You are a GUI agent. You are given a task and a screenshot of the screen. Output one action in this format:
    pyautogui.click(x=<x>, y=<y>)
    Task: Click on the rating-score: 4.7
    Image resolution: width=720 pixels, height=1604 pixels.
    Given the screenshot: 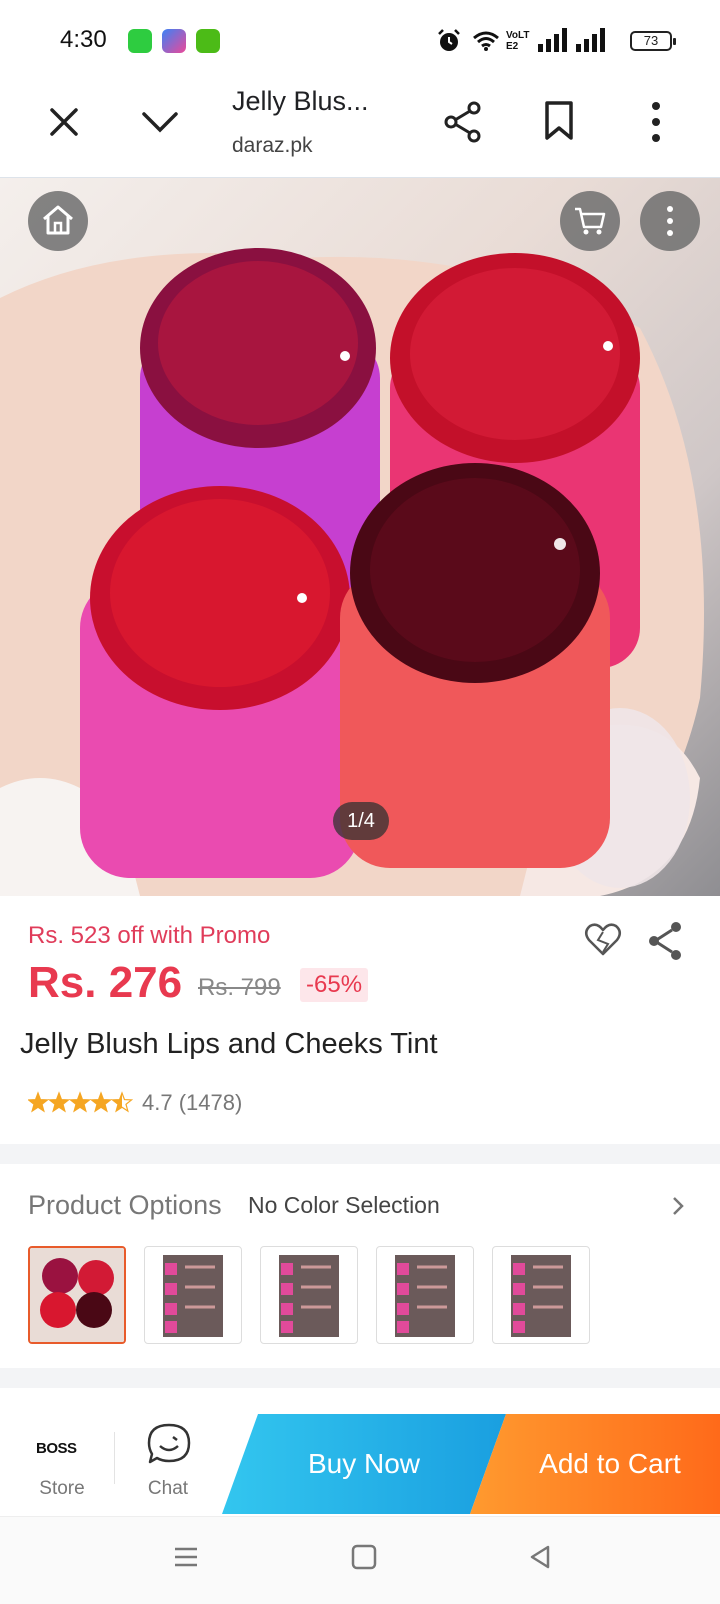 What is the action you would take?
    pyautogui.click(x=157, y=1102)
    